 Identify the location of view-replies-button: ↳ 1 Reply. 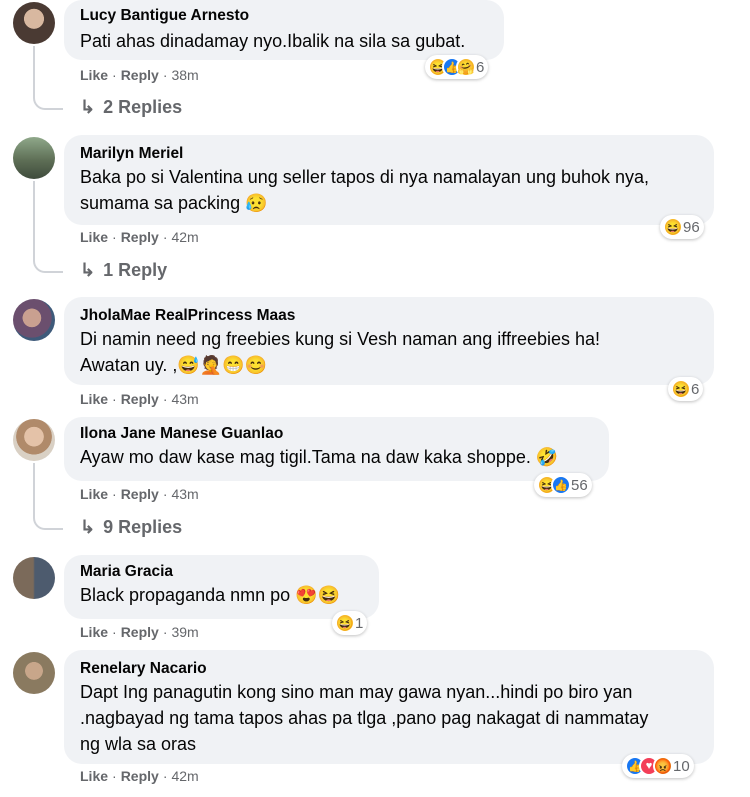
(123, 270).